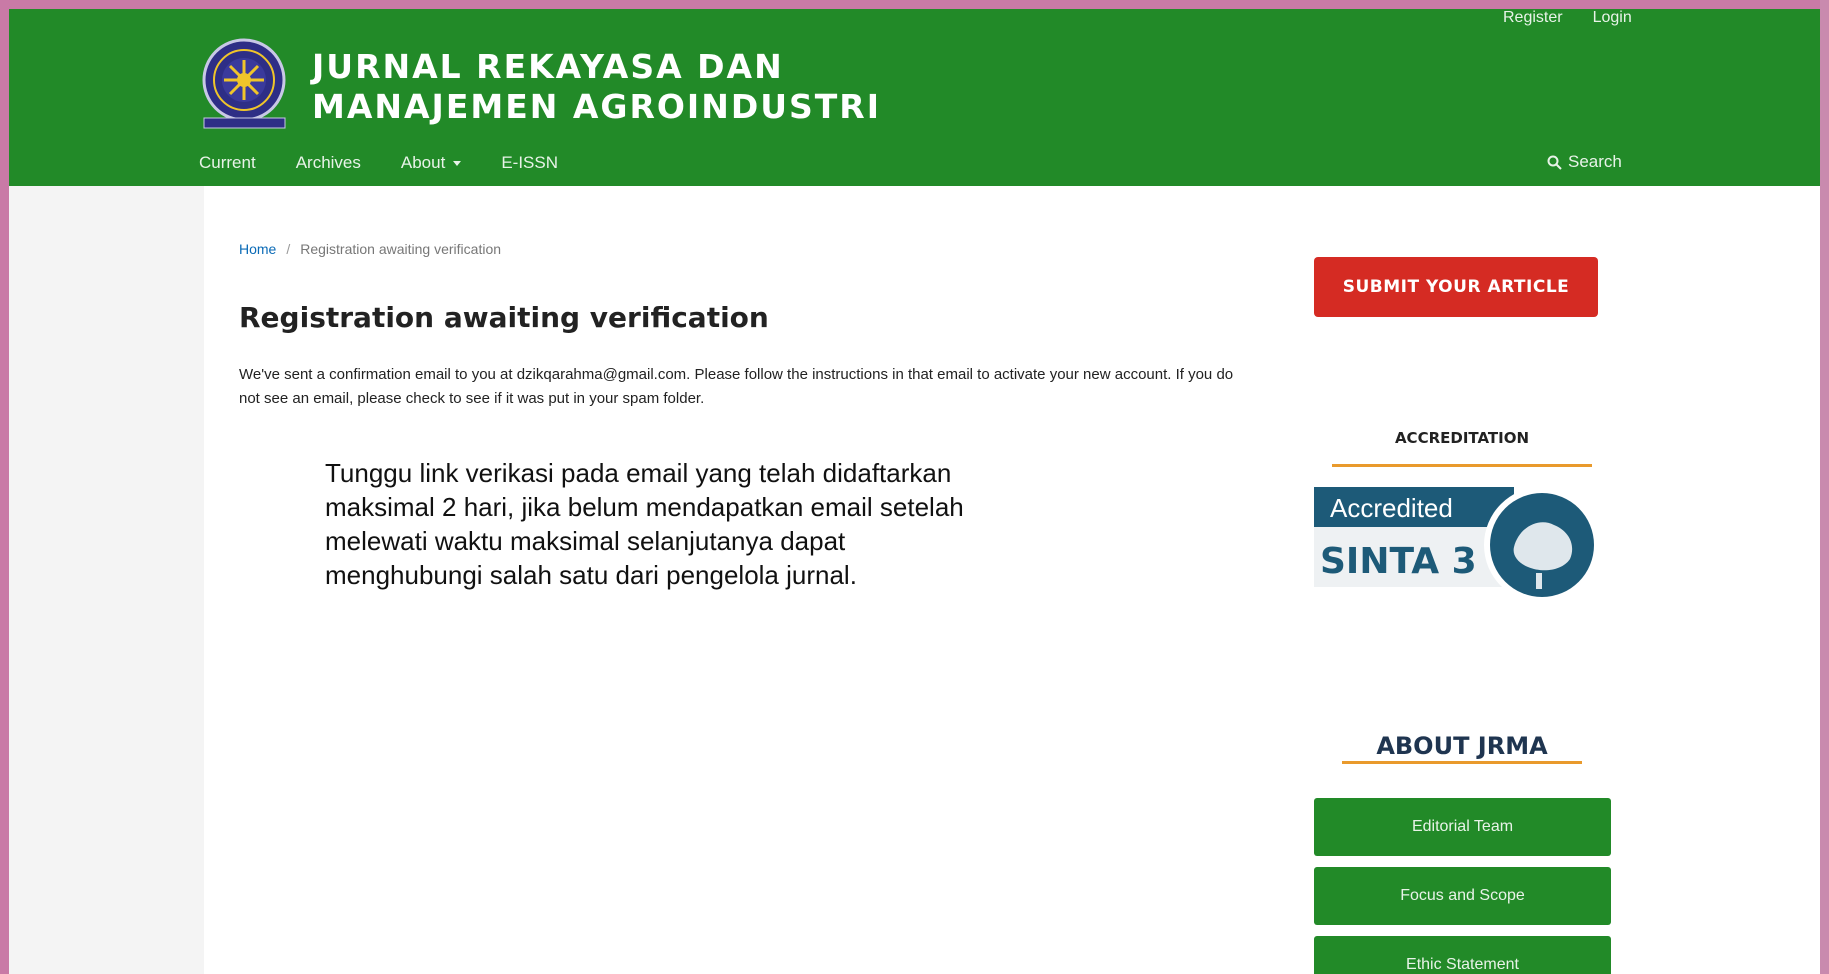 This screenshot has width=1829, height=974. I want to click on nav-about-label: About, so click(423, 162).